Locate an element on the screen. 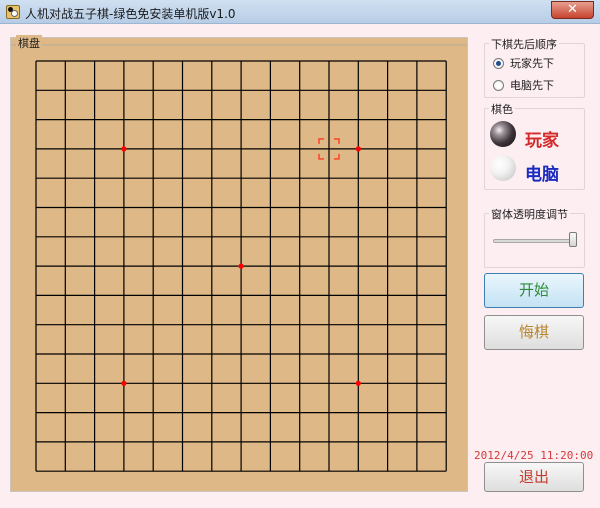 Image resolution: width=600 pixels, height=508 pixels. close-button: ✕ is located at coordinates (572, 10).